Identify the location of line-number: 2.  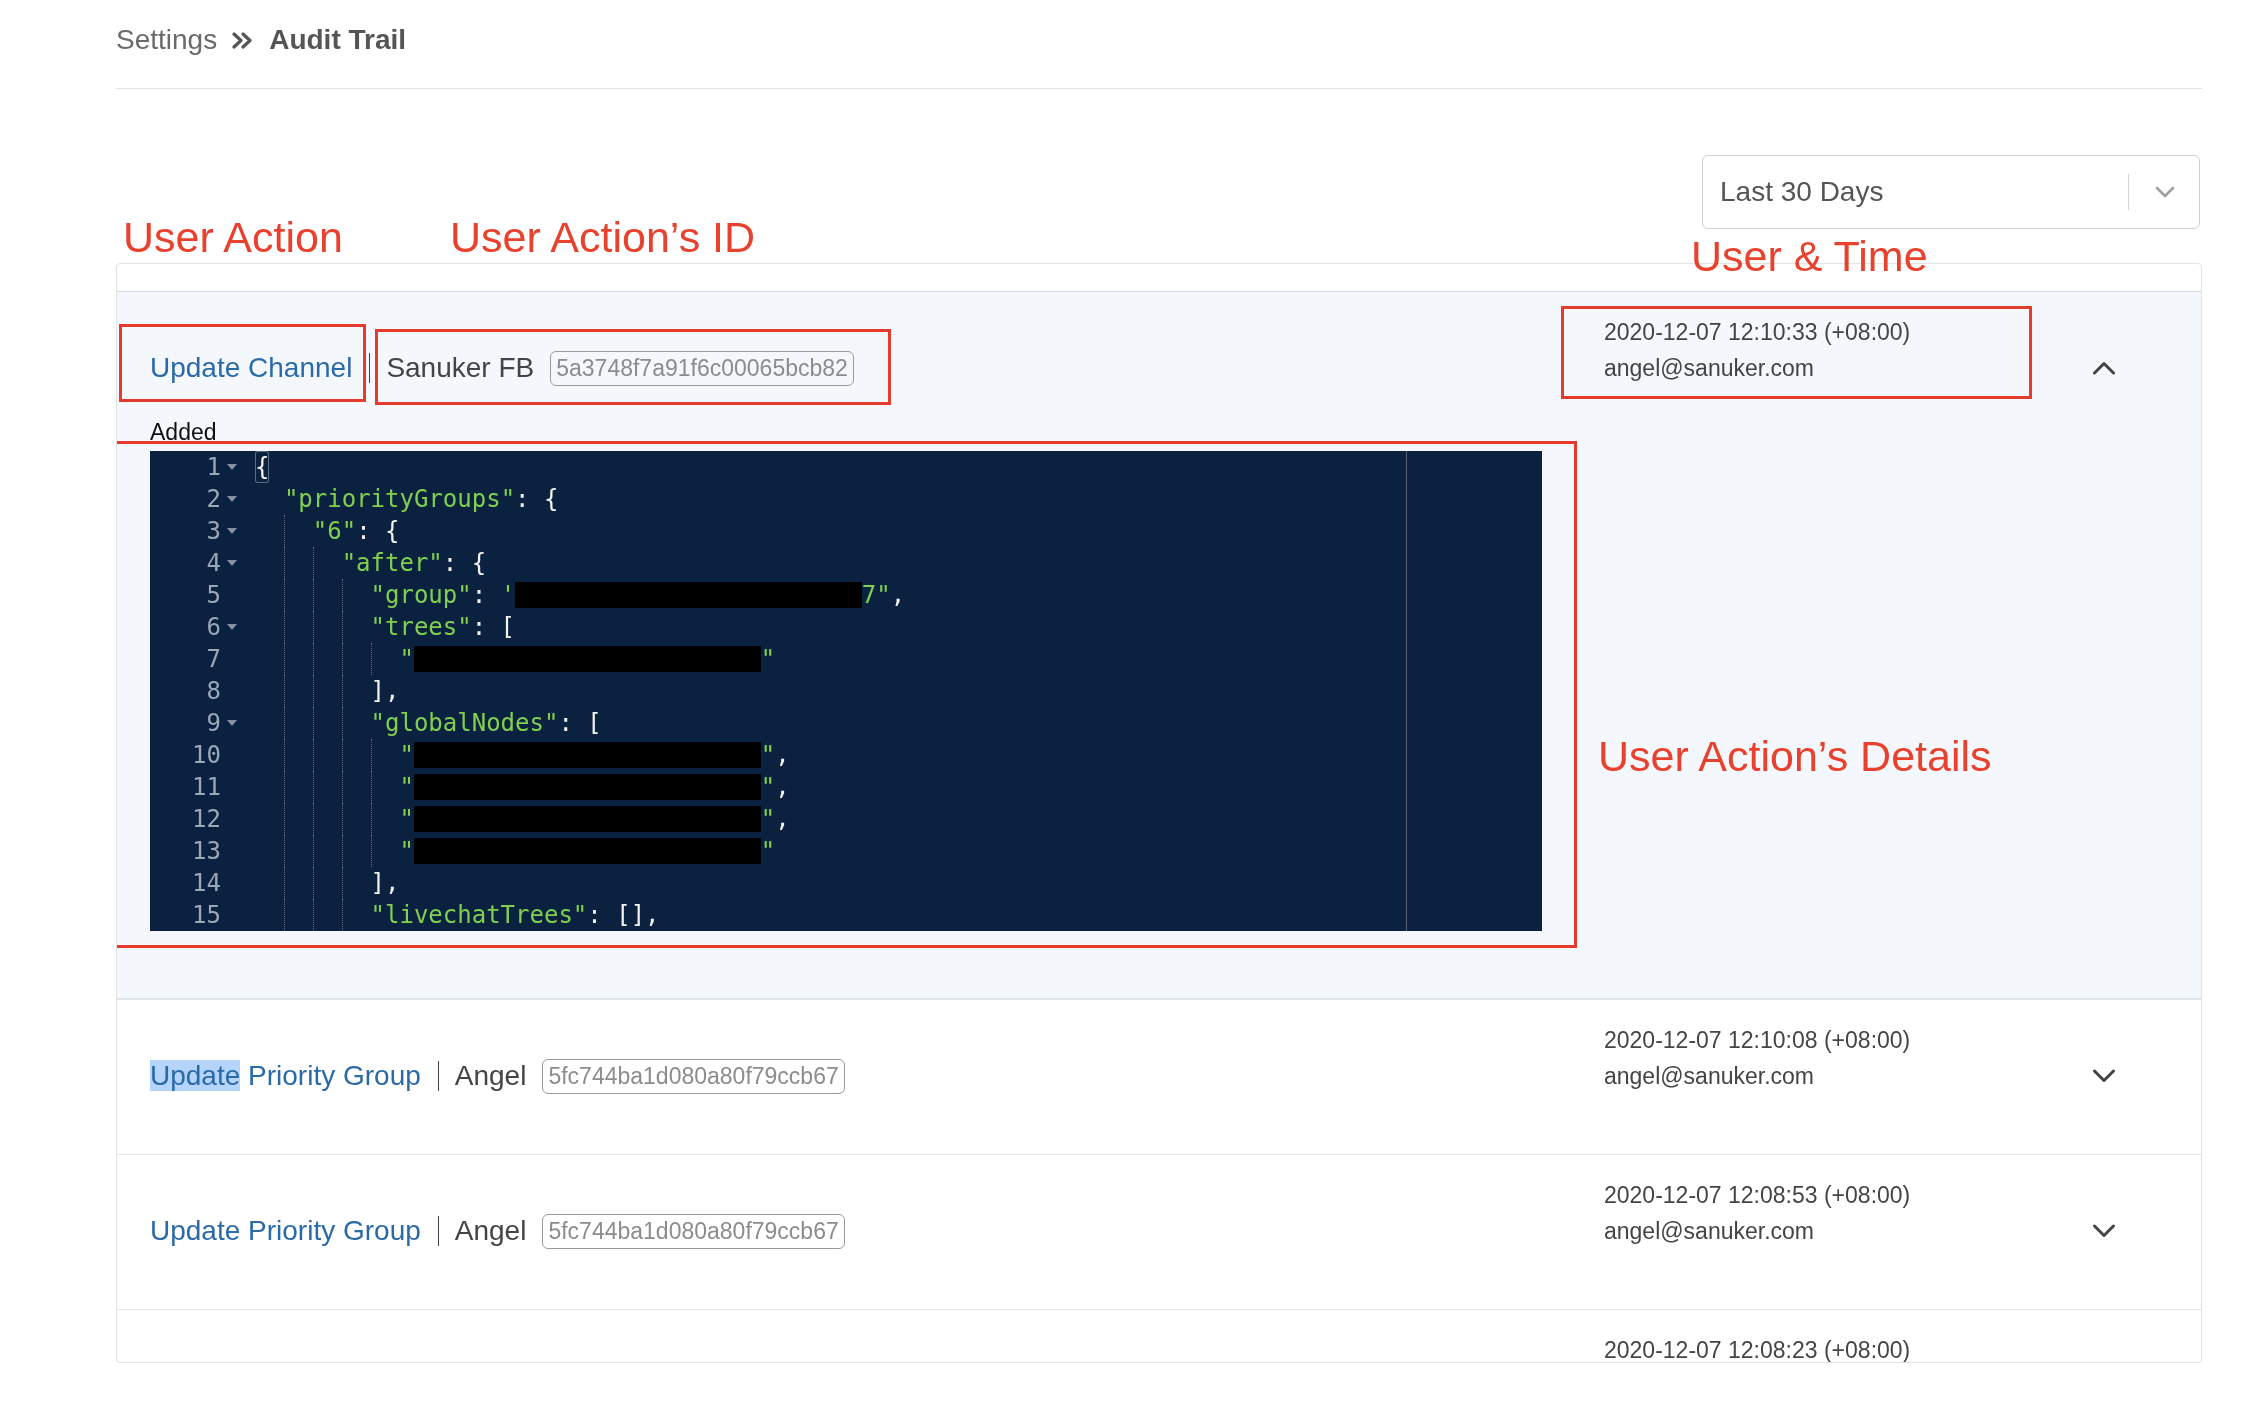
(213, 499).